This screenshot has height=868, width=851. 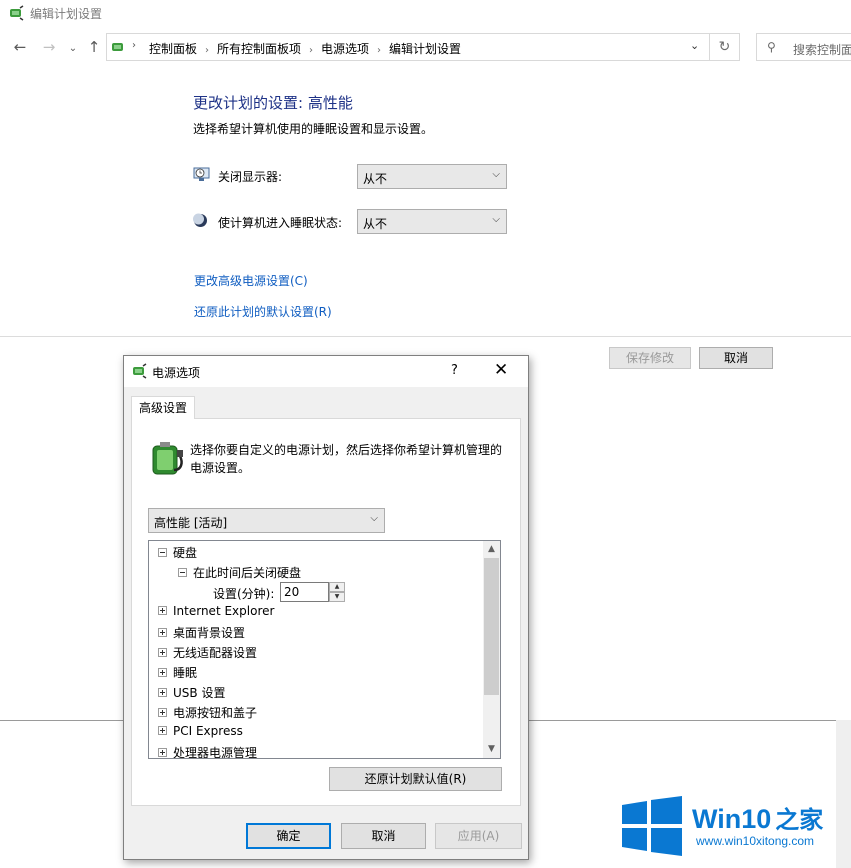 What do you see at coordinates (207, 712) in the screenshot?
I see `tree-node: 电源按钮和盖子` at bounding box center [207, 712].